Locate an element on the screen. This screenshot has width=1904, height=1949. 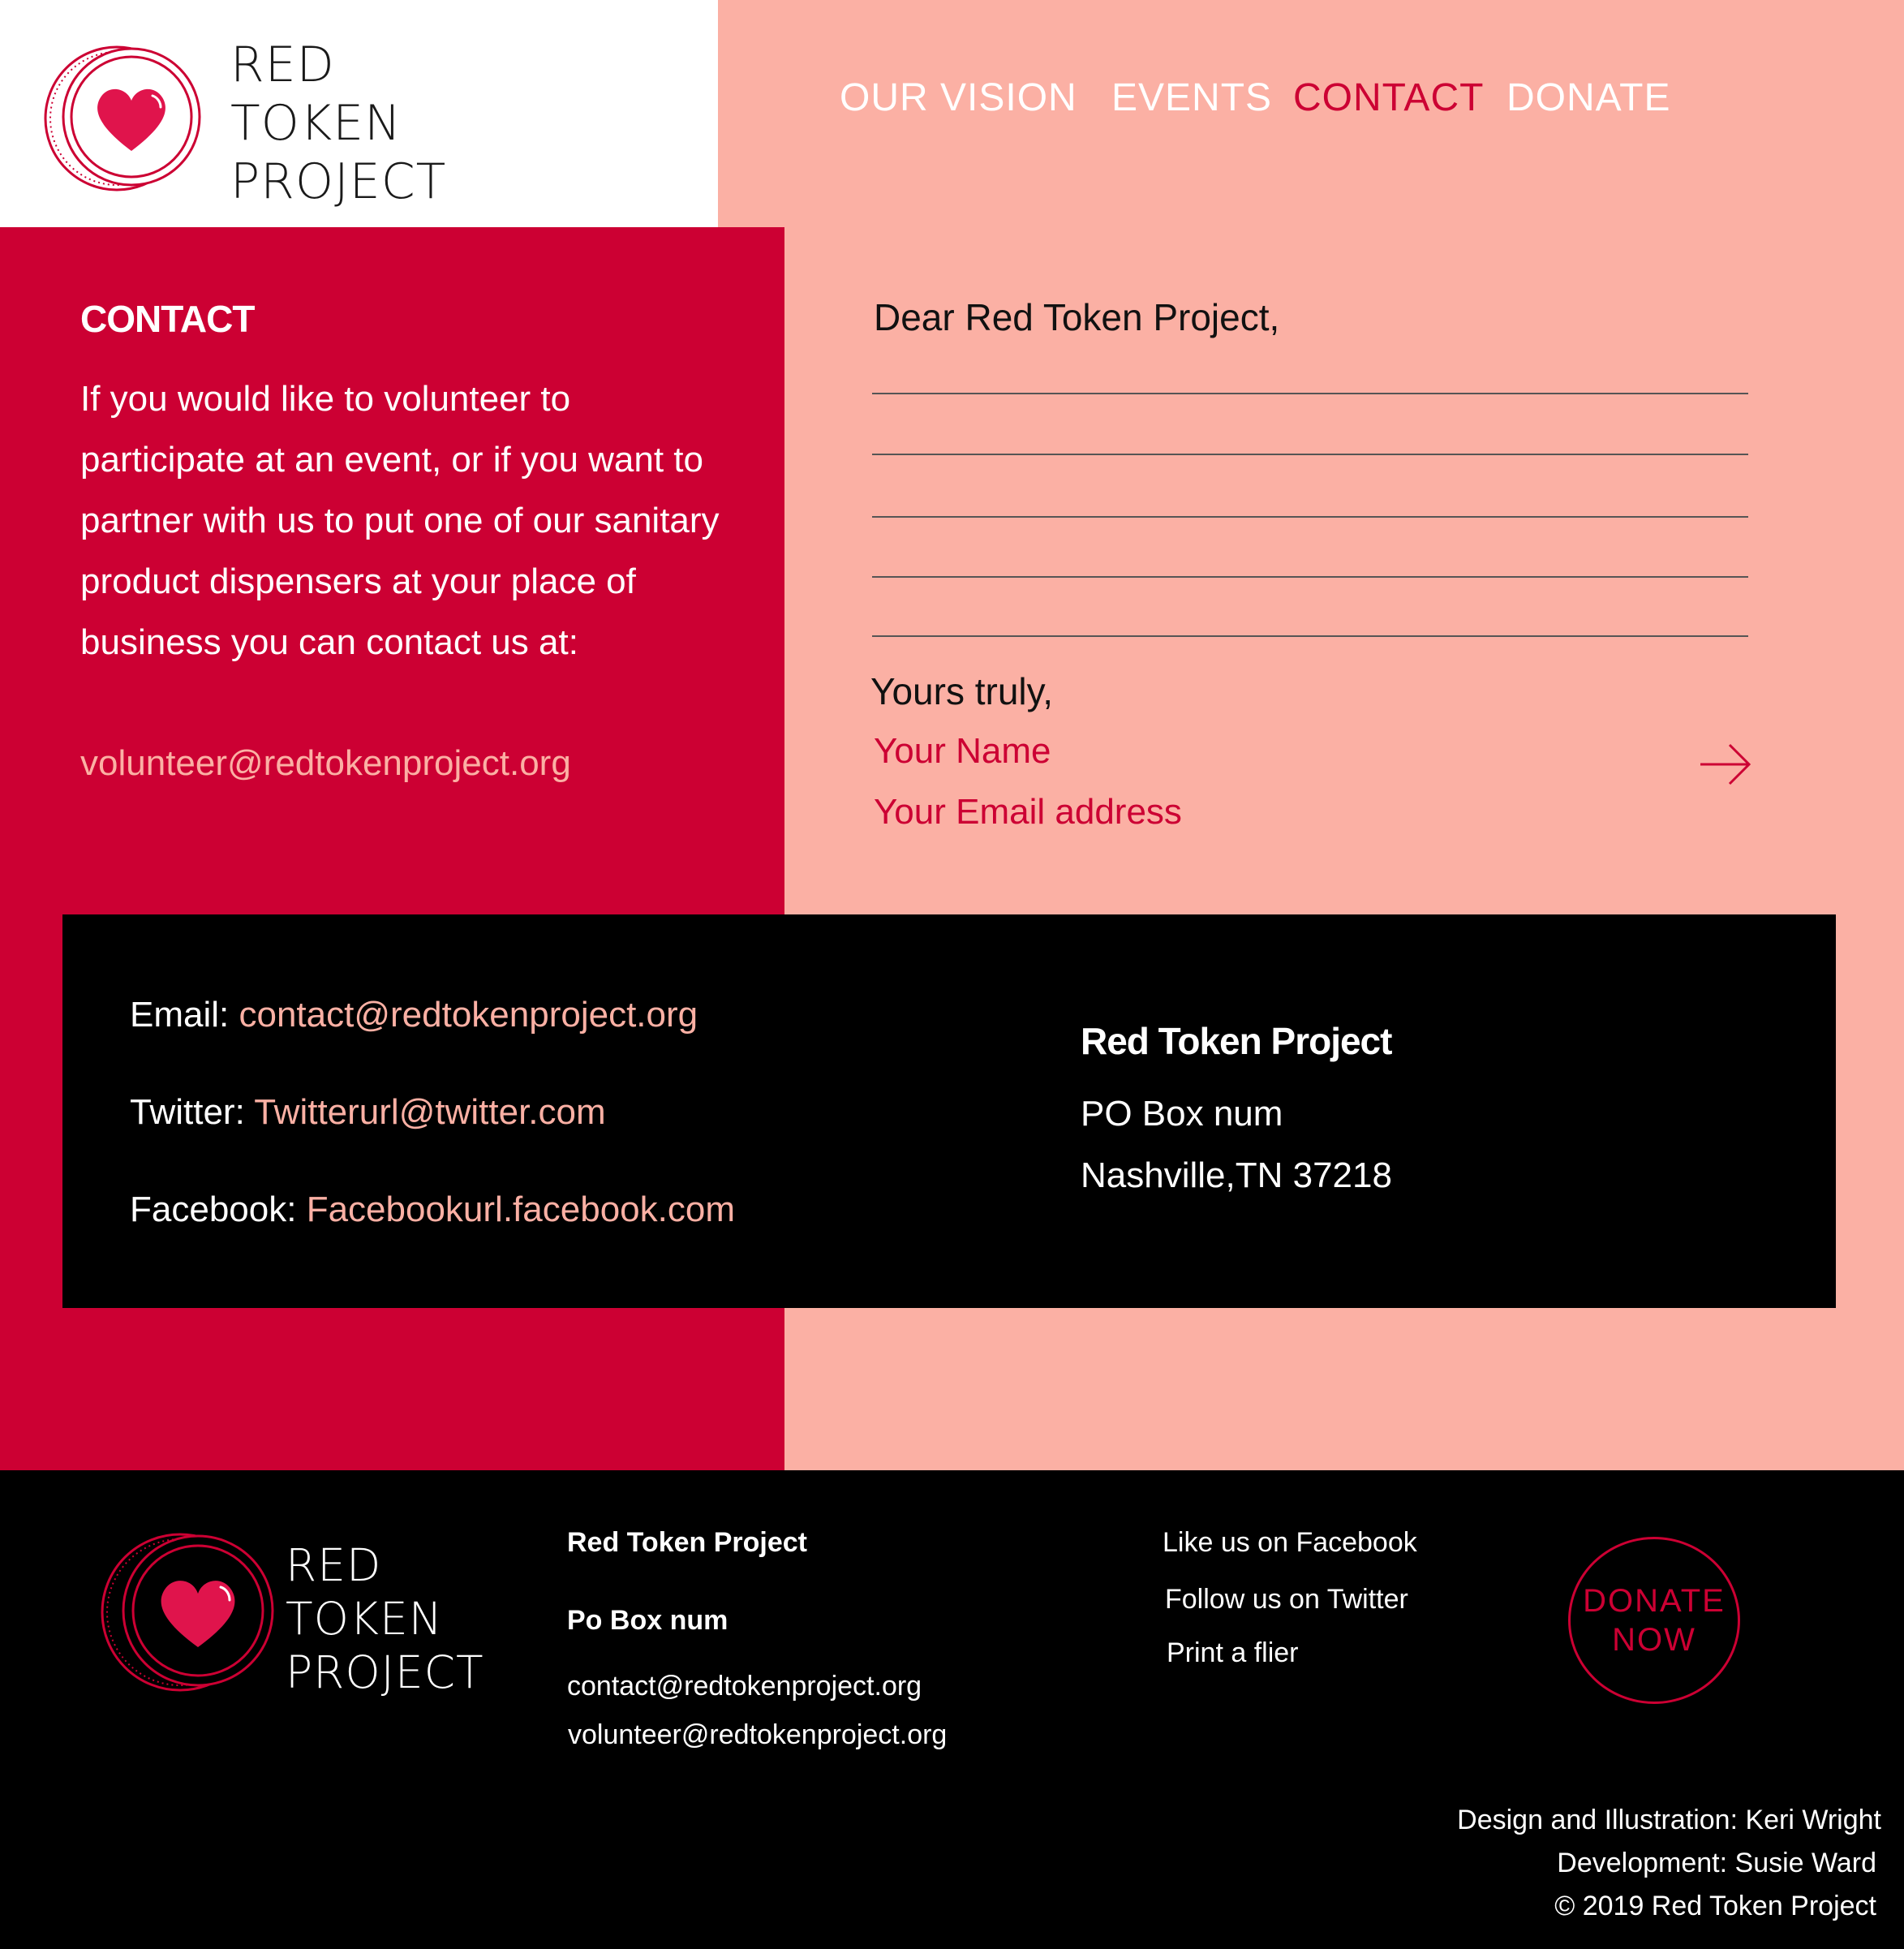
footer-brand-wordmark: RED TOKEN PROJECT is located at coordinates (385, 1618).